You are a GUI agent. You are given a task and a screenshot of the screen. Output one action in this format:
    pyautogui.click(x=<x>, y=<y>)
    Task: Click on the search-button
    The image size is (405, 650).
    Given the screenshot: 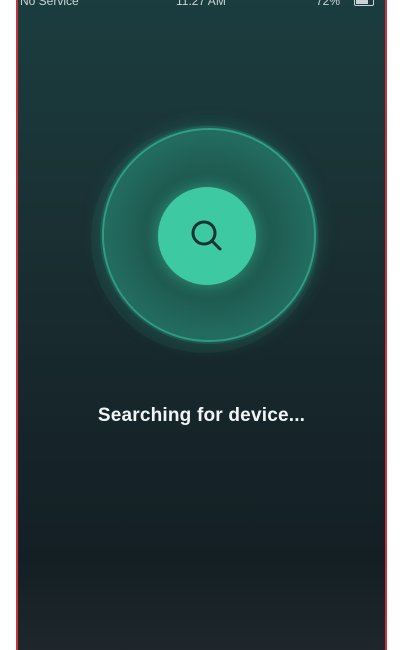 What is the action you would take?
    pyautogui.click(x=207, y=236)
    